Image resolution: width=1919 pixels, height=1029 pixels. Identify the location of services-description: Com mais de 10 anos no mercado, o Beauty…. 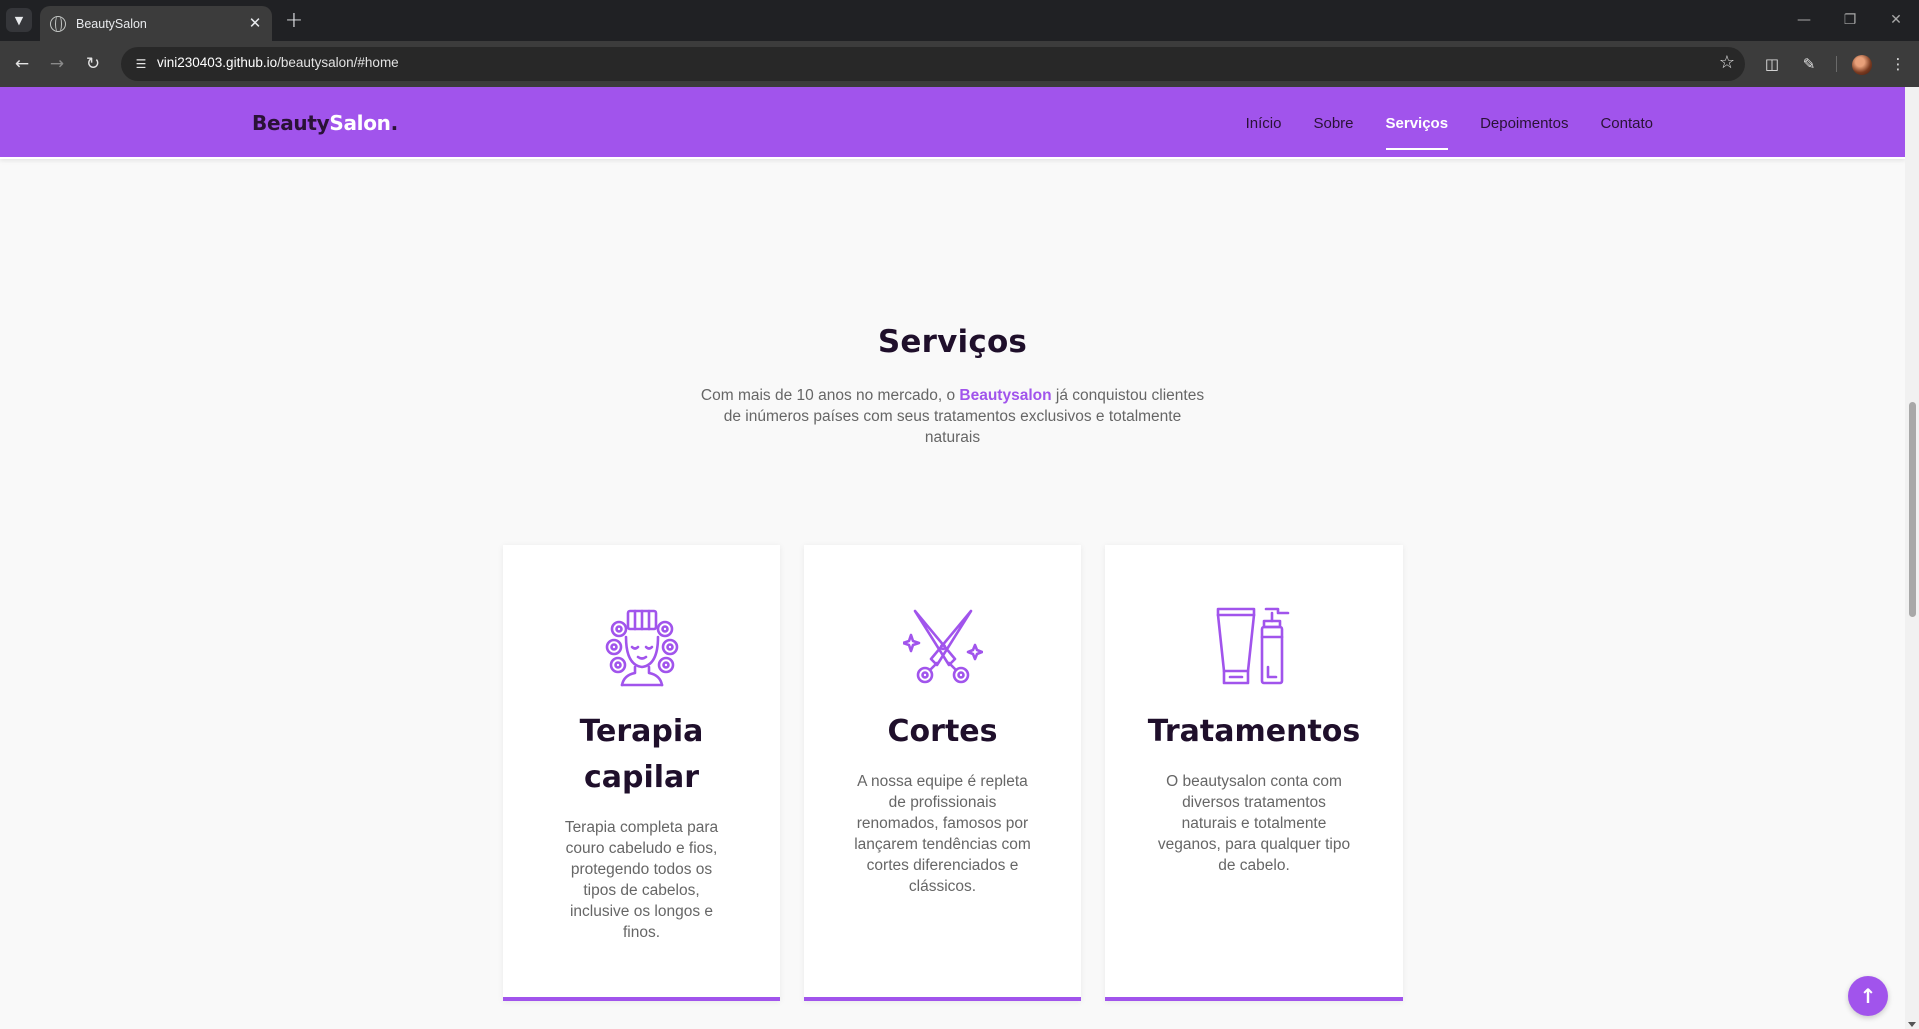
(952, 416).